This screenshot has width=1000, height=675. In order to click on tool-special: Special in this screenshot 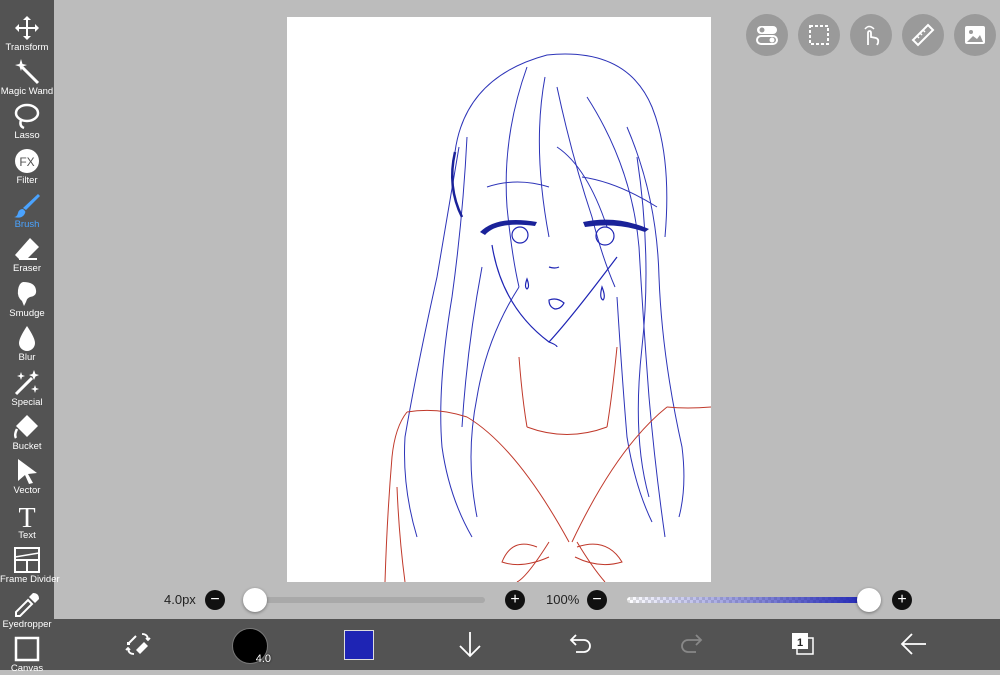, I will do `click(27, 387)`.